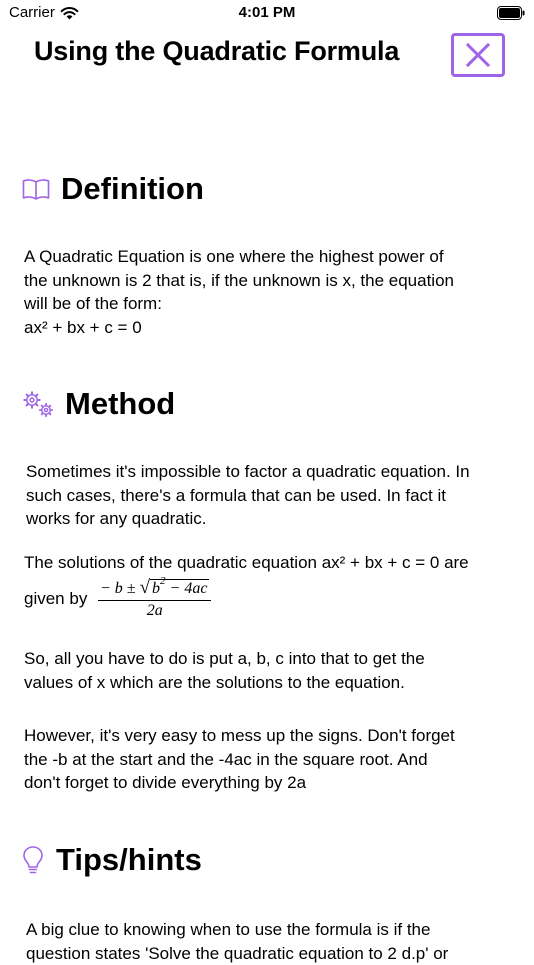 The width and height of the screenshot is (534, 965). What do you see at coordinates (116, 518) in the screenshot?
I see `method-intro-line: works for any quadratic.` at bounding box center [116, 518].